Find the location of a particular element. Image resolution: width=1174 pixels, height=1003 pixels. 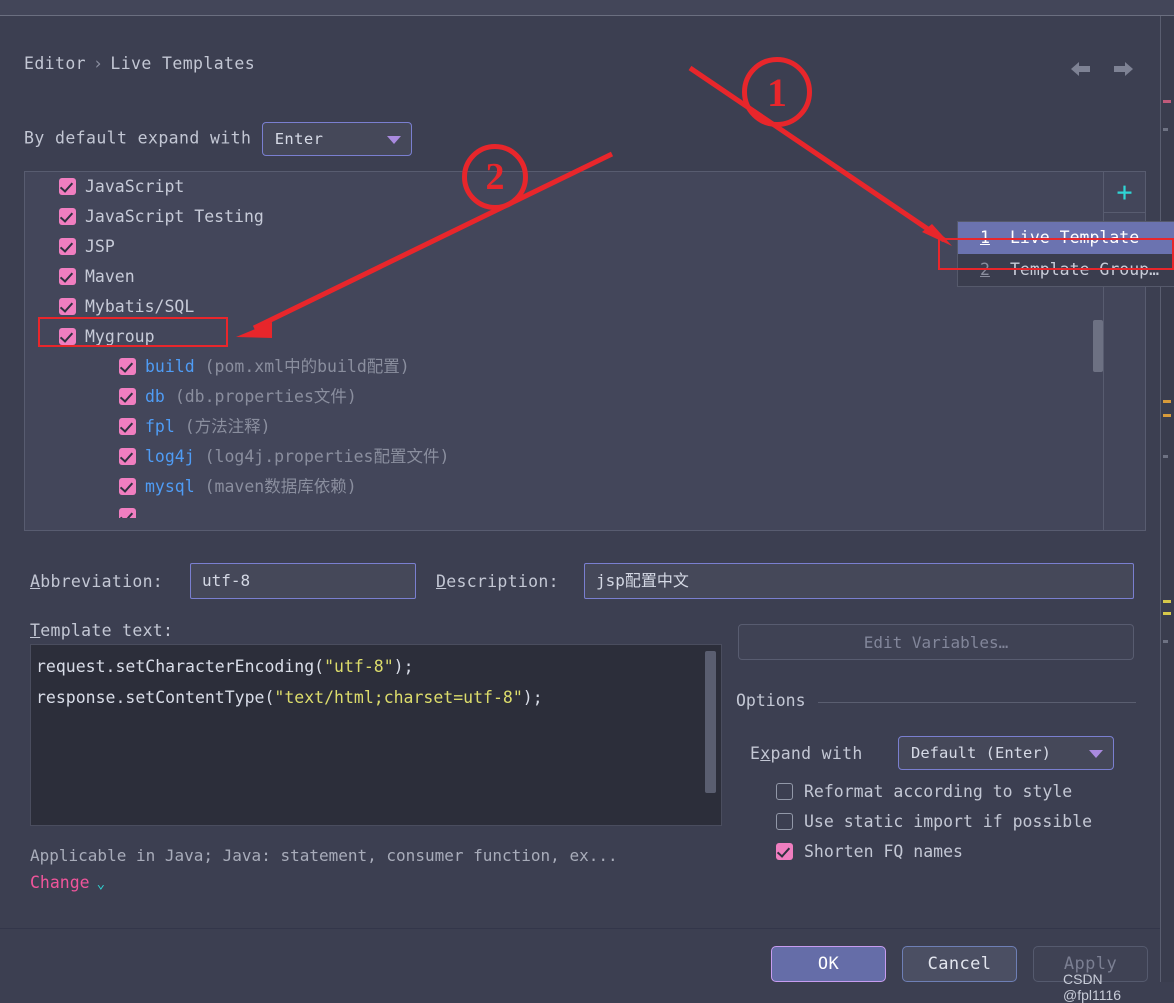

popup-item-number: 1 is located at coordinates (985, 237).